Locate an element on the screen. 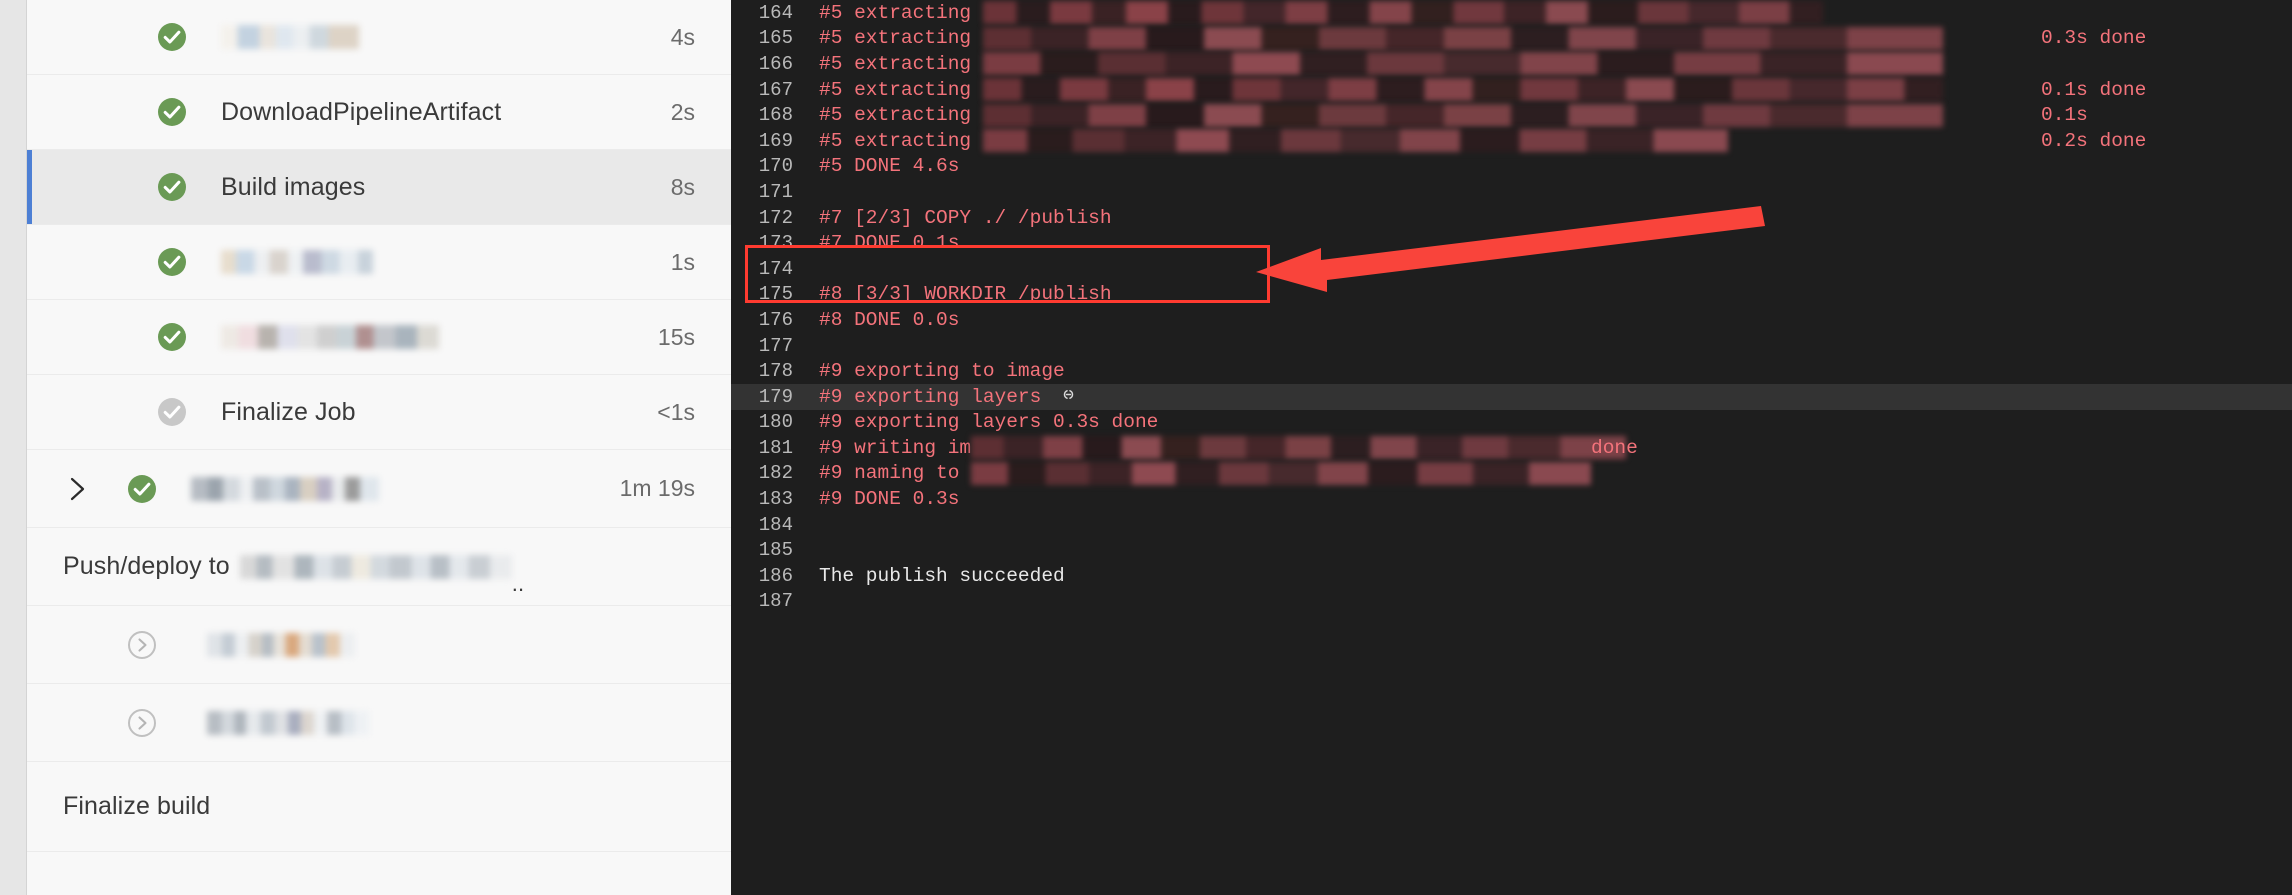 This screenshot has width=2292, height=895. log-line-tail: 0.1s done is located at coordinates (2094, 89).